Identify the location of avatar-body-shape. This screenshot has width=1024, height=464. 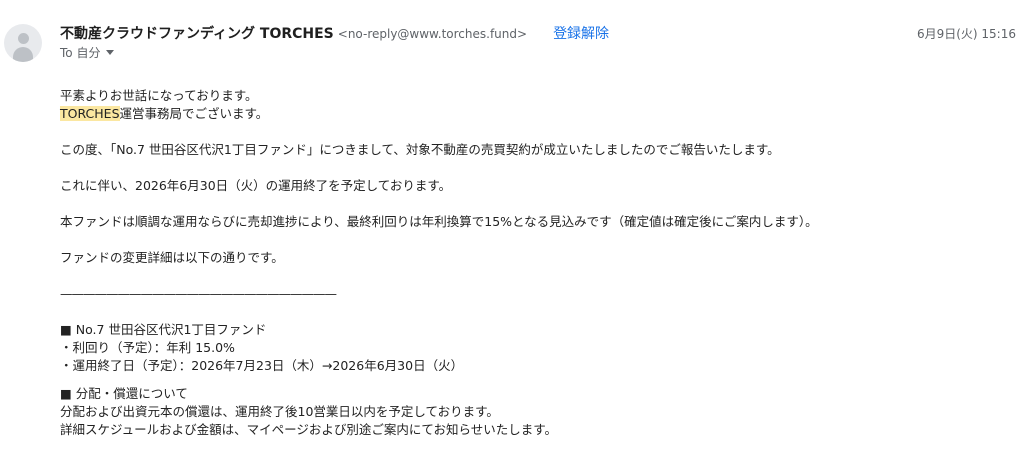
(23, 54).